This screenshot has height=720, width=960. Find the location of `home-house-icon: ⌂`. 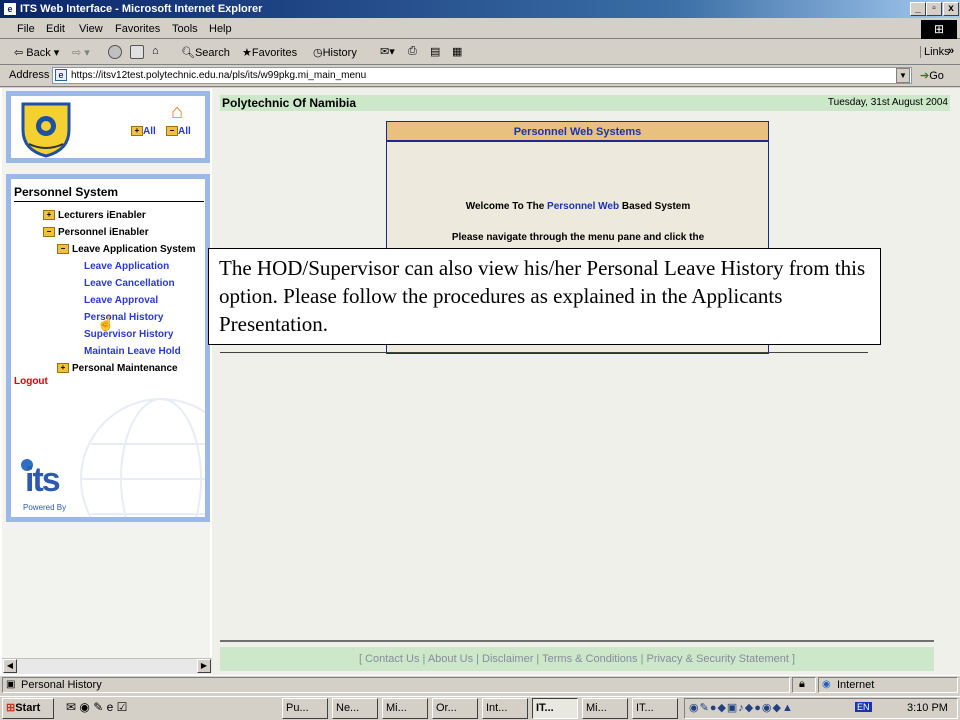

home-house-icon: ⌂ is located at coordinates (177, 112).